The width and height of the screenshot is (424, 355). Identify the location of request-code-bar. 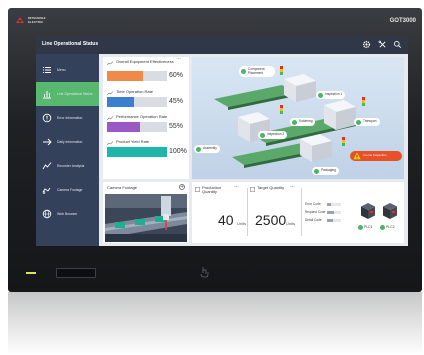
(334, 212).